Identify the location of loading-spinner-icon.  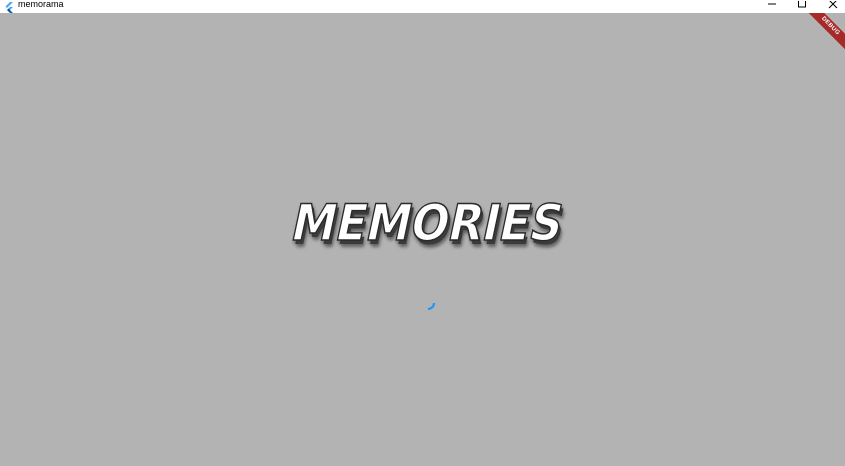
(431, 307).